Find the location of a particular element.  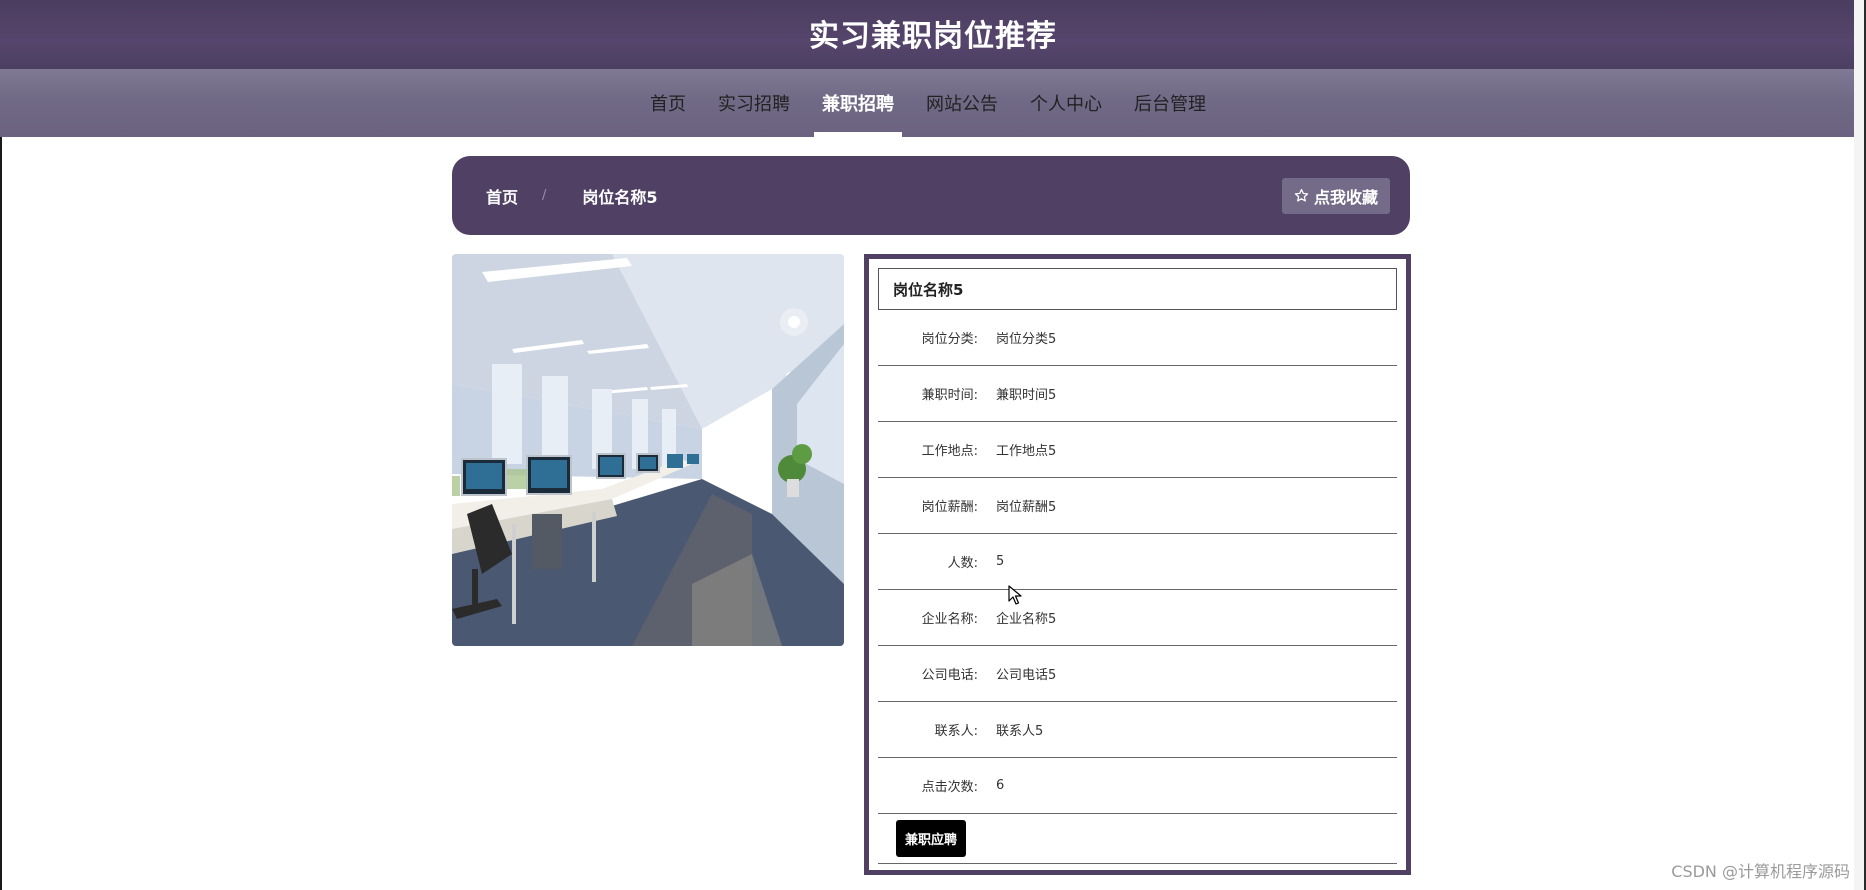

page-edge is located at coordinates (1, 513).